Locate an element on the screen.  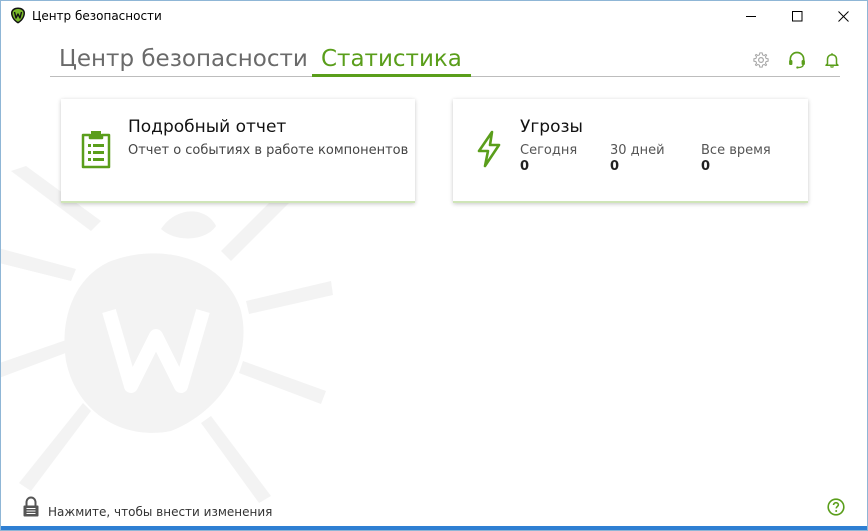
maximize-button is located at coordinates (797, 16).